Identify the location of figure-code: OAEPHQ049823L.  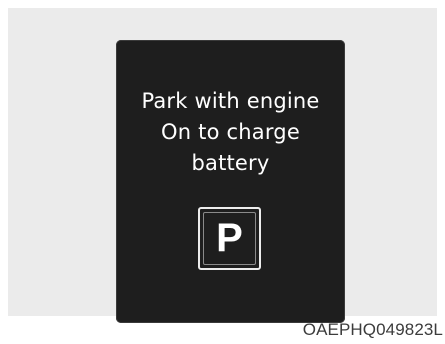
(372, 329).